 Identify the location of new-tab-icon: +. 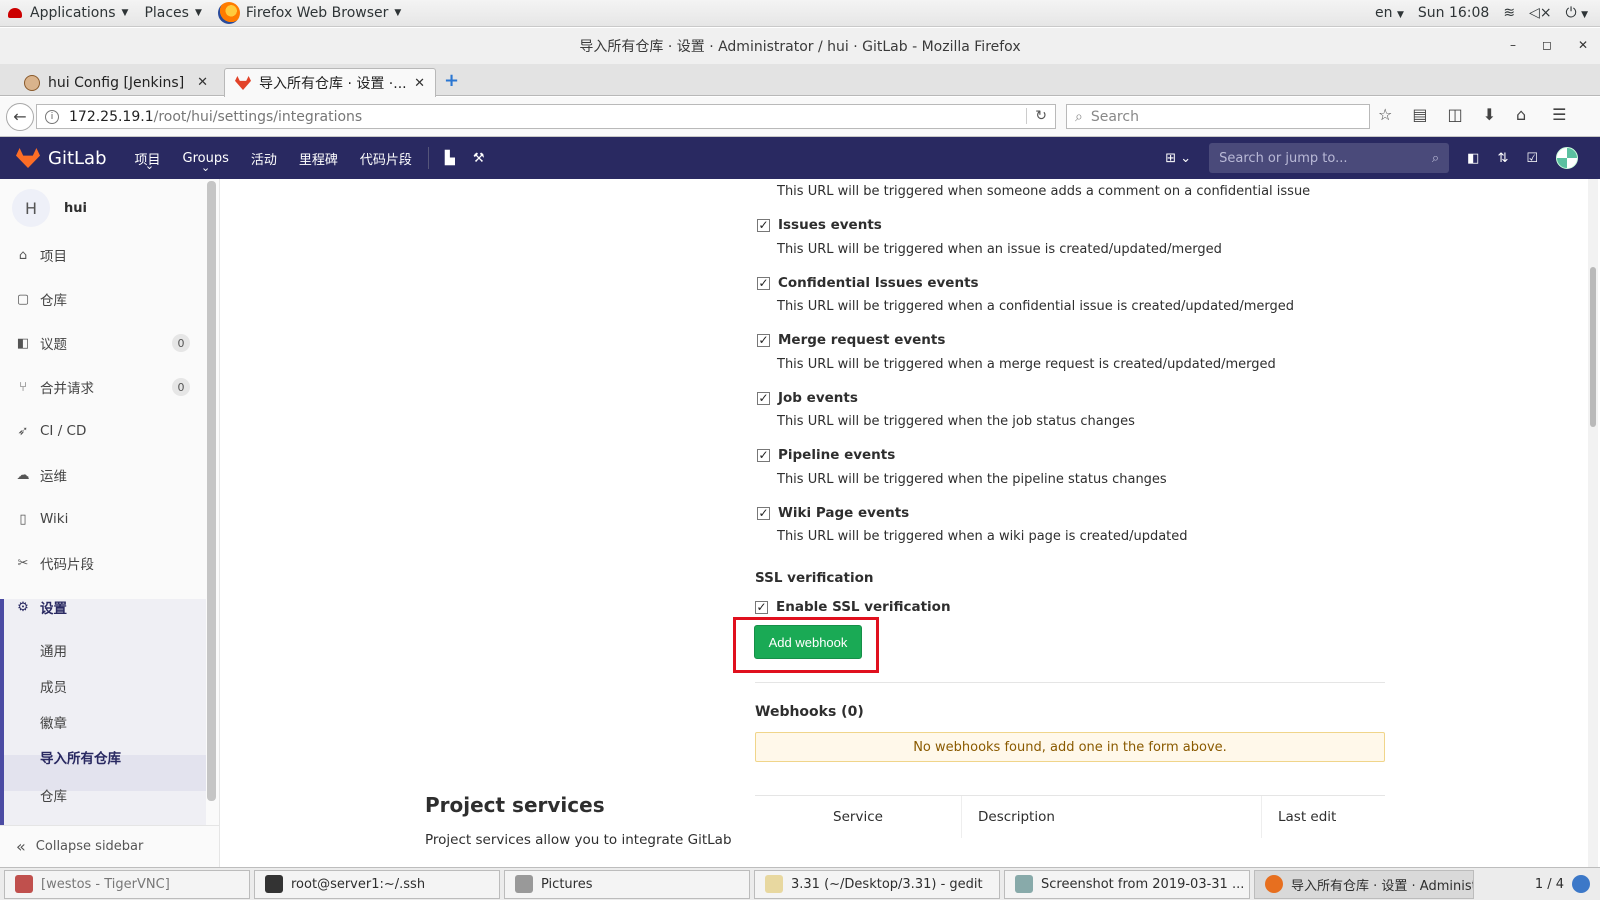
(451, 80).